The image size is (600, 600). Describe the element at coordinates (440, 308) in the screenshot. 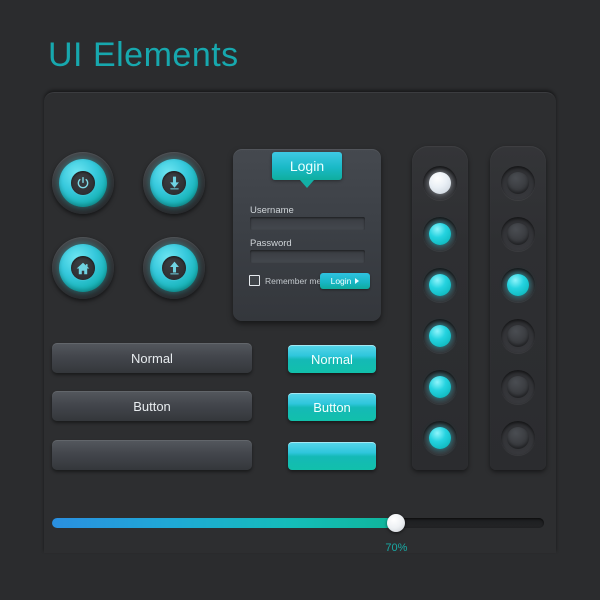

I see `led-panel-left` at that location.